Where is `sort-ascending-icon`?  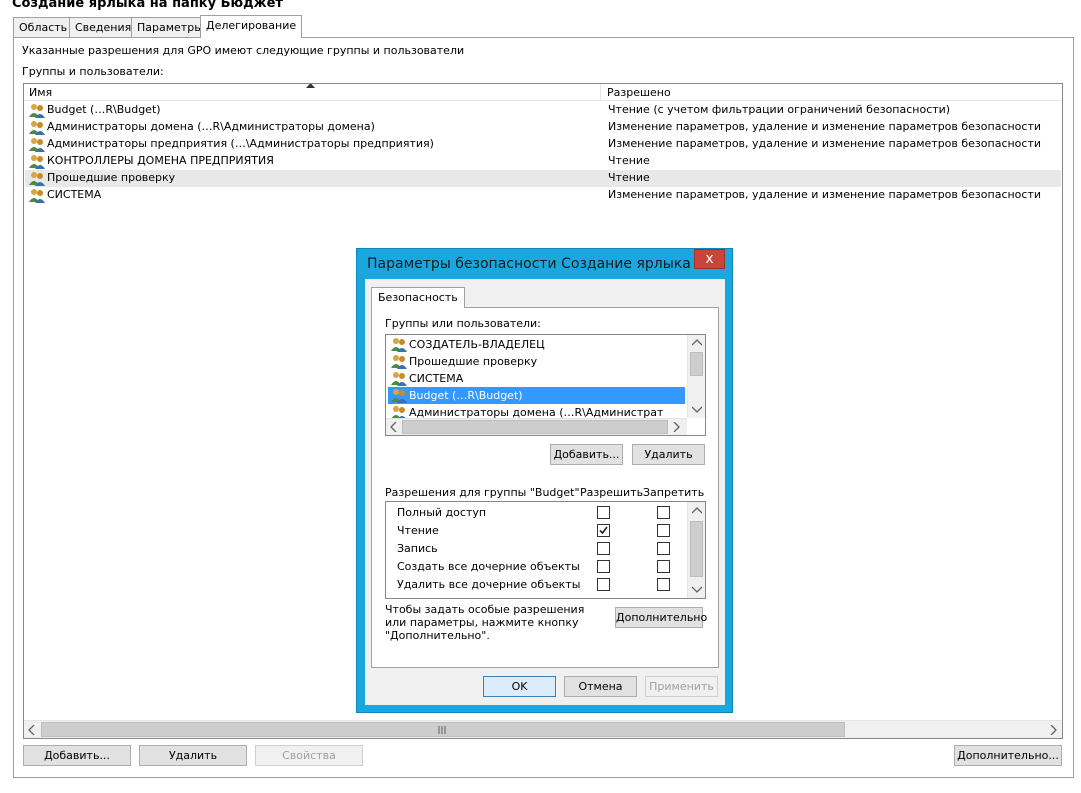
sort-ascending-icon is located at coordinates (310, 86).